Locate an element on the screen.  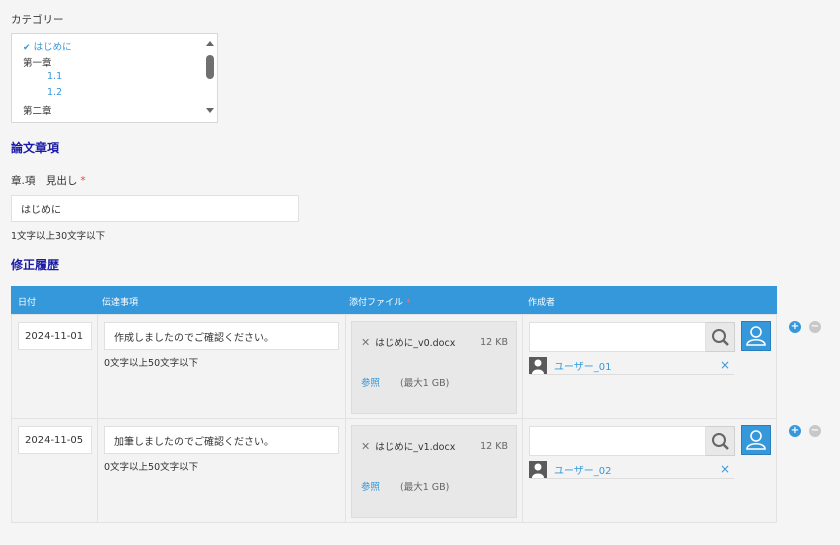
scrollbar-thumb is located at coordinates (210, 67).